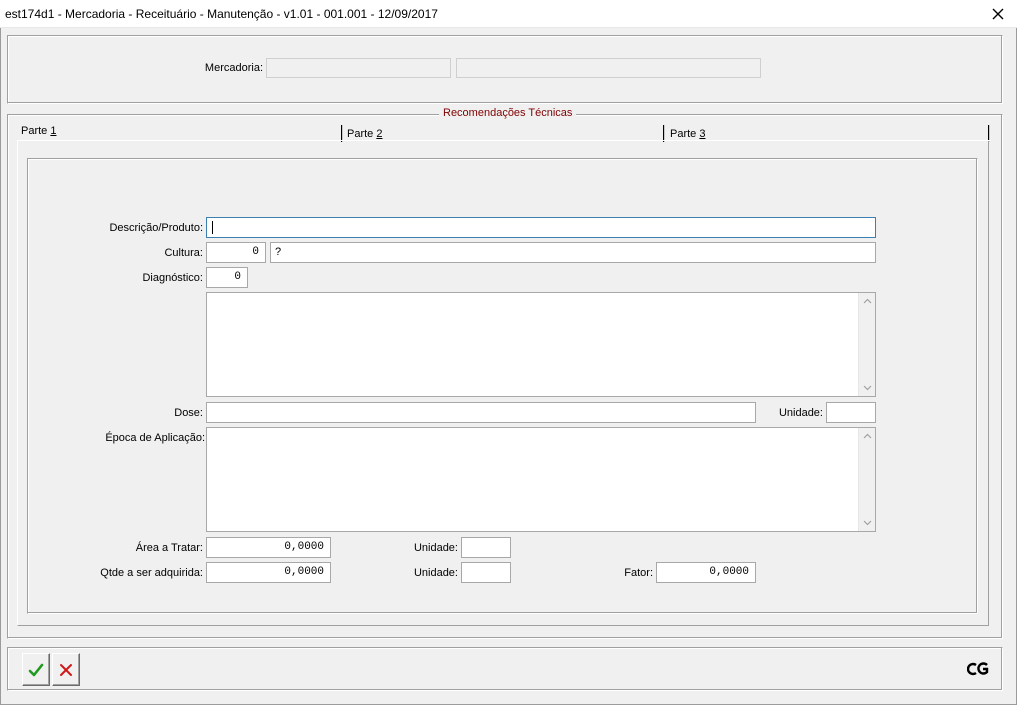  What do you see at coordinates (851, 412) in the screenshot?
I see `dose-unidade-input` at bounding box center [851, 412].